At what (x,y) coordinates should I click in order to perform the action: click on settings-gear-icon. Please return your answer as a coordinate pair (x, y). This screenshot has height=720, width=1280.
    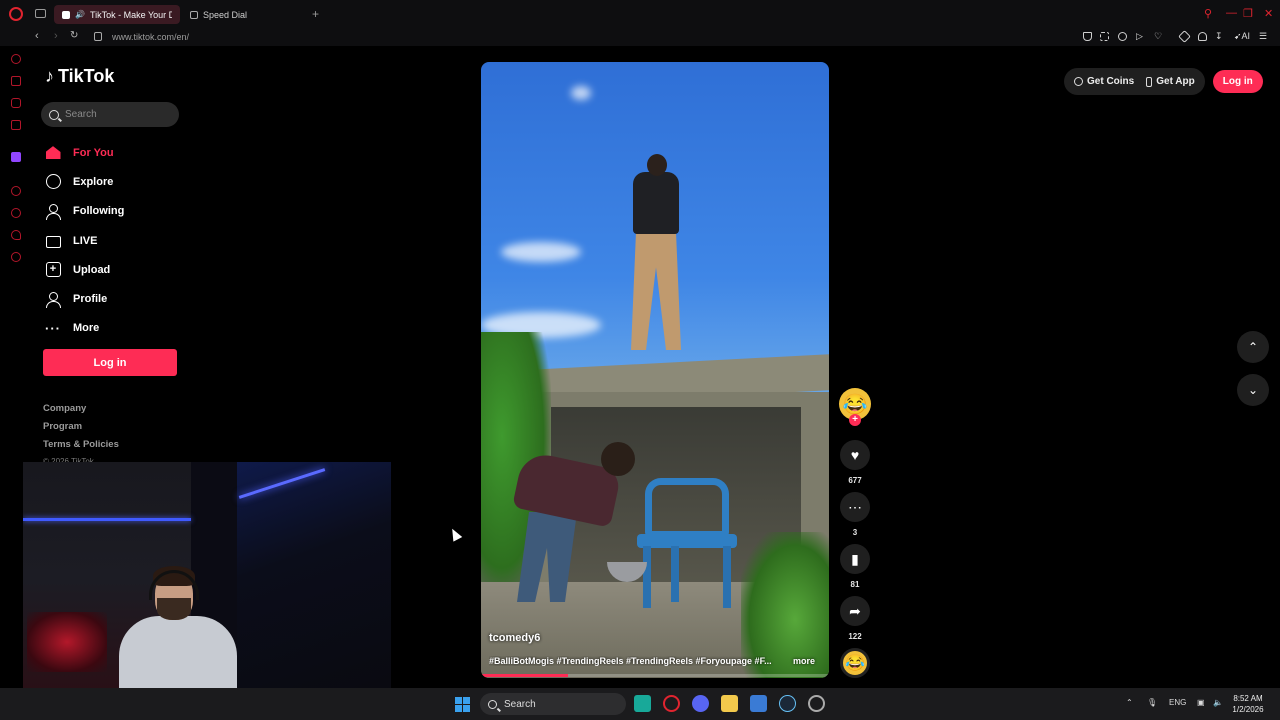
    Looking at the image, I should click on (816, 703).